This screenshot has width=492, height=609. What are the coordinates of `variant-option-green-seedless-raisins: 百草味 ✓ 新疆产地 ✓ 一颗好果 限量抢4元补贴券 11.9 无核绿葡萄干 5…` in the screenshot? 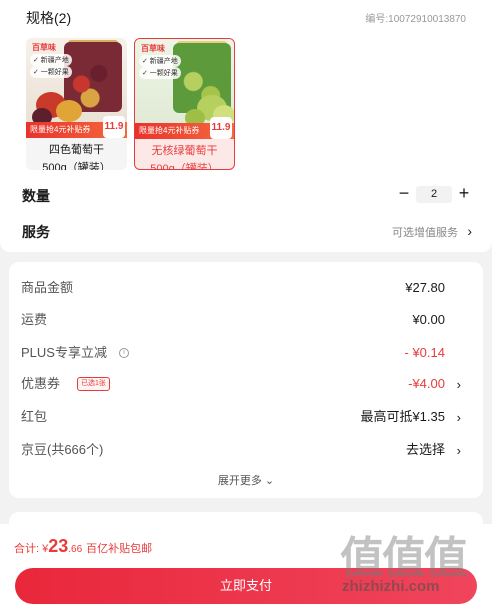 It's located at (184, 104).